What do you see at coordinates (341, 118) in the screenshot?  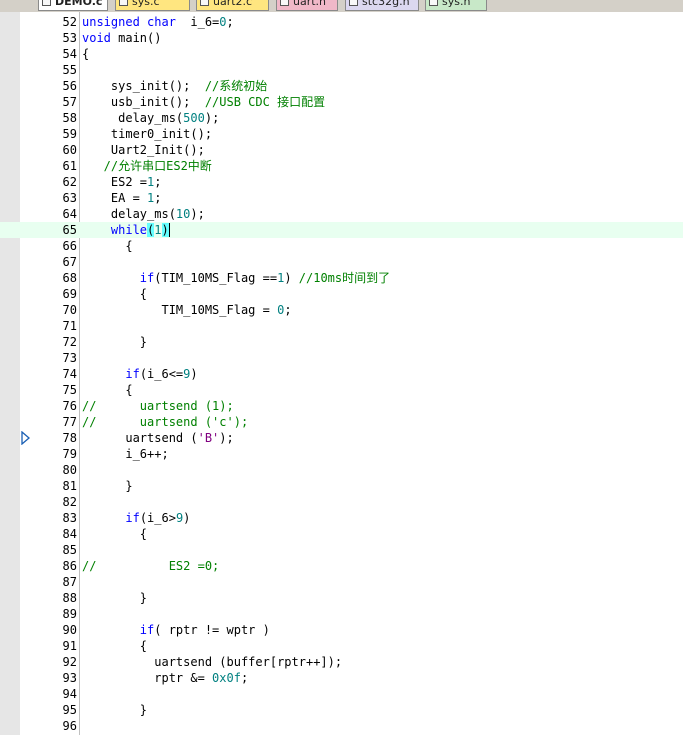 I see `code-line-58: 58 delay_ms(500);` at bounding box center [341, 118].